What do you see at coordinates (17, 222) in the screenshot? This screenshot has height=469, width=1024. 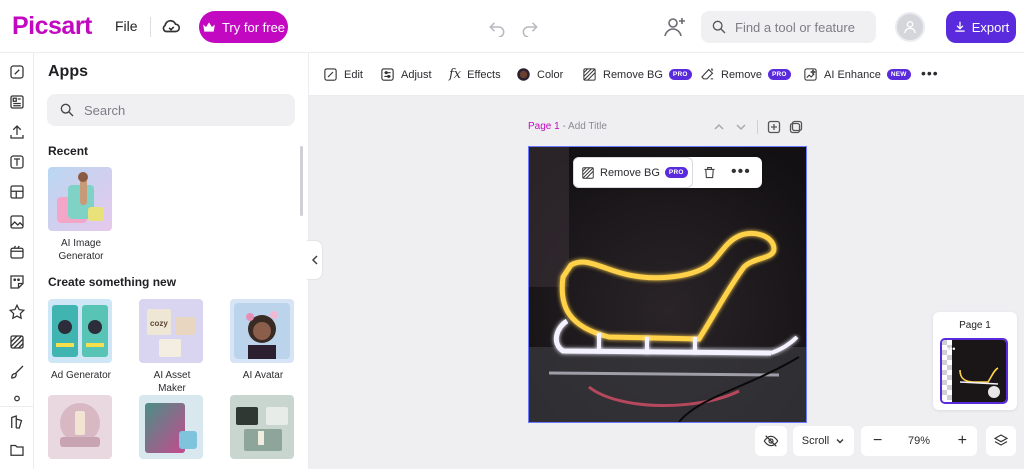 I see `photos-icon` at bounding box center [17, 222].